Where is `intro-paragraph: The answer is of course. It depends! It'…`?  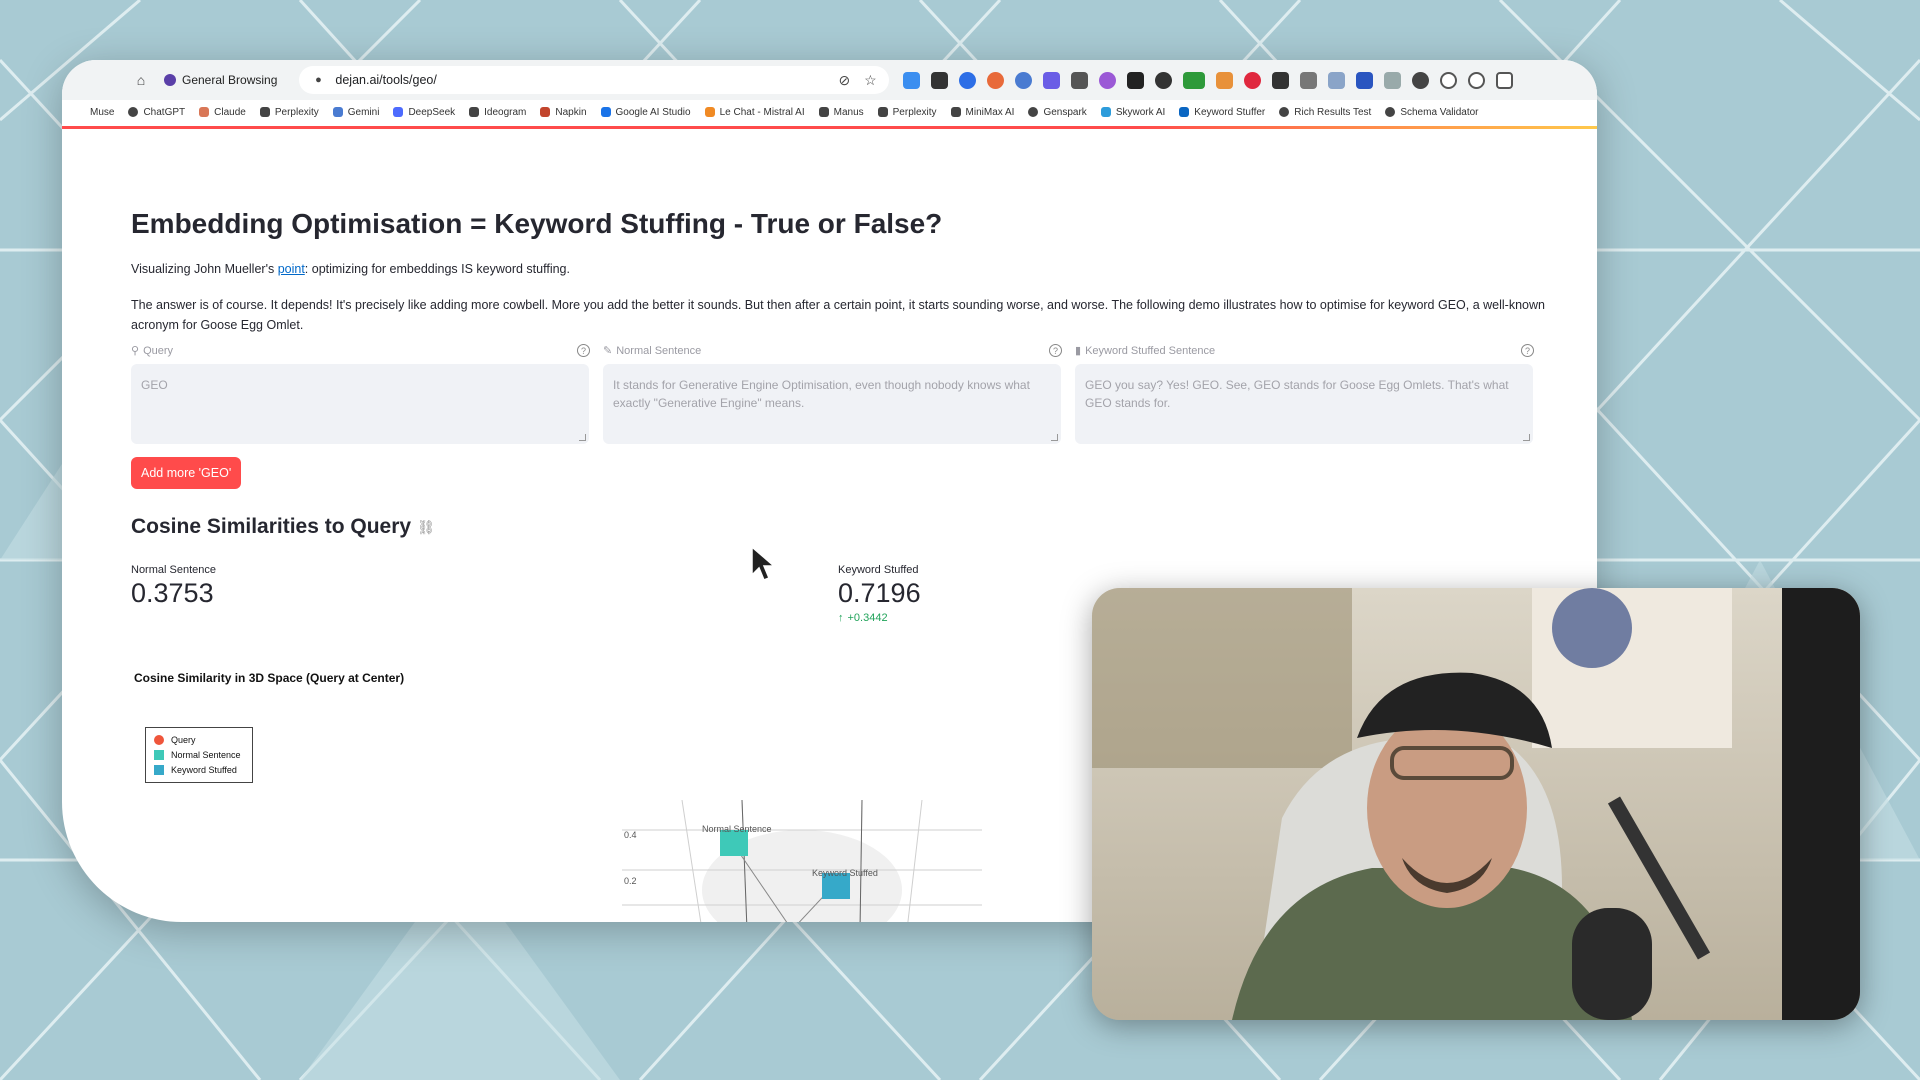 intro-paragraph: The answer is of course. It depends! It'… is located at coordinates (838, 315).